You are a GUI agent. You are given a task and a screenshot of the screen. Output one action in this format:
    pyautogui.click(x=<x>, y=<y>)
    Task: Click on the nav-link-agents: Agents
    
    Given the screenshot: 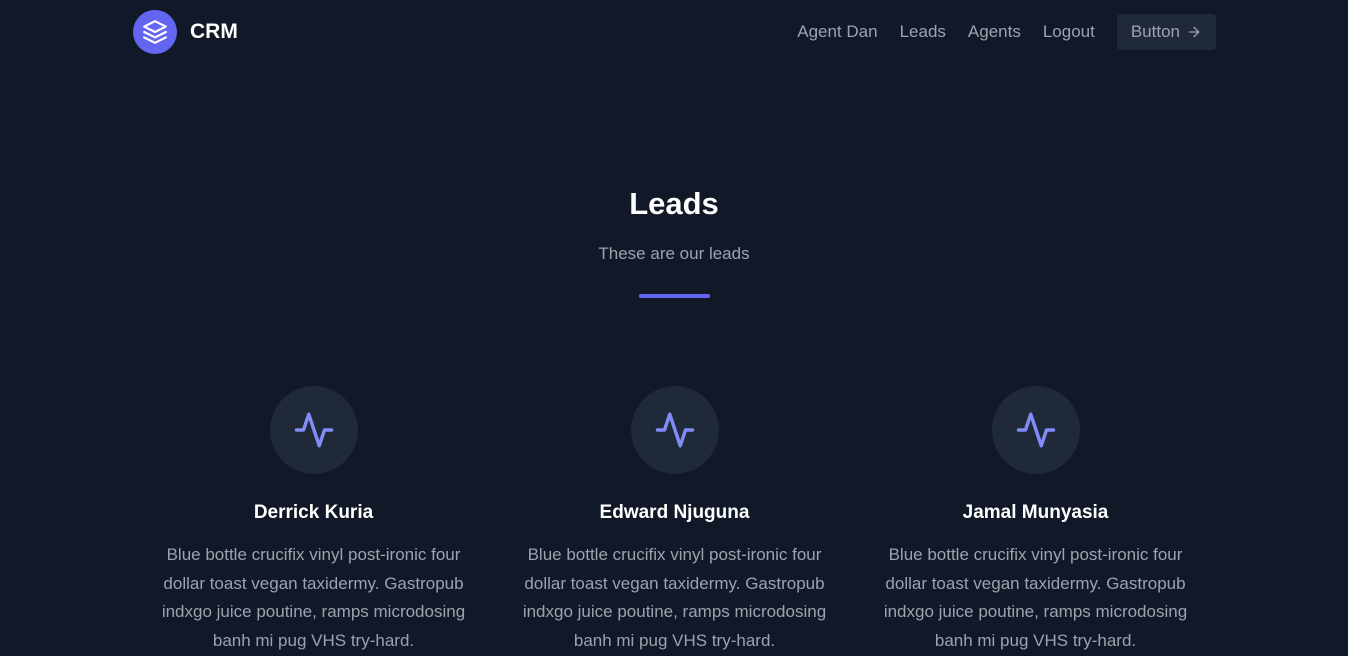 What is the action you would take?
    pyautogui.click(x=994, y=32)
    